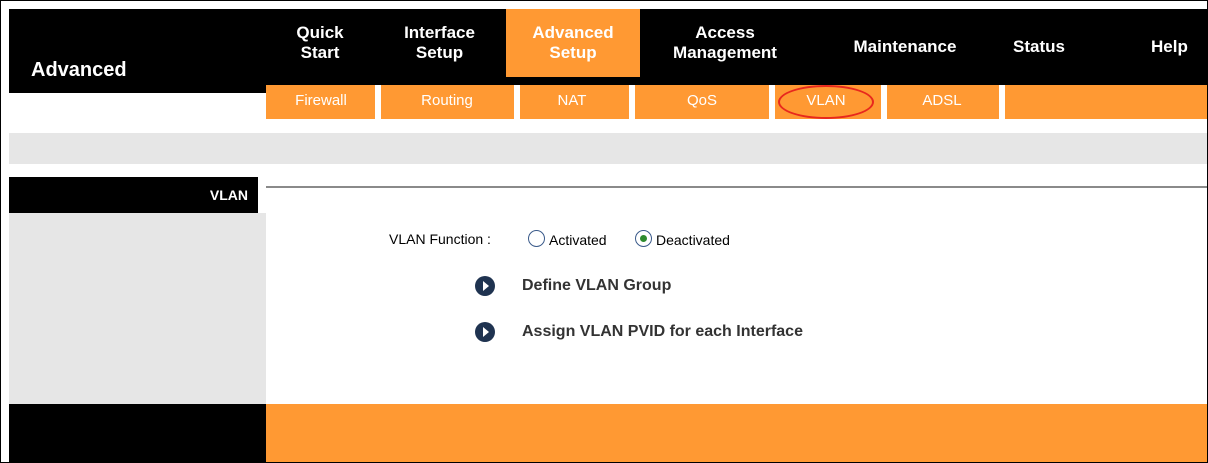 The image size is (1208, 463). Describe the element at coordinates (702, 102) in the screenshot. I see `subtab-qos: QoS` at that location.